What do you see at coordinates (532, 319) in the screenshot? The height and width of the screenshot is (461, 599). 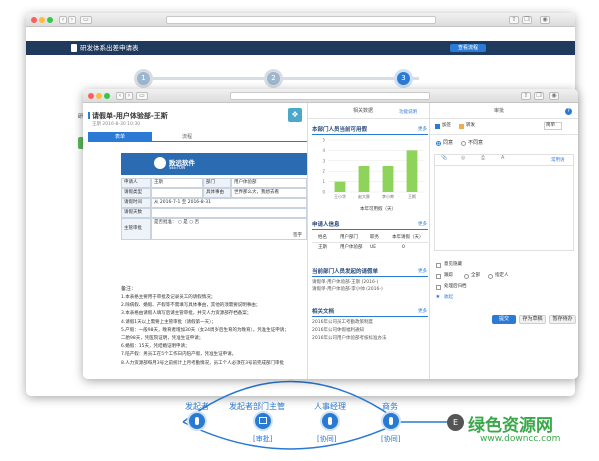 I see `save-draft-button: 存为草稿` at bounding box center [532, 319].